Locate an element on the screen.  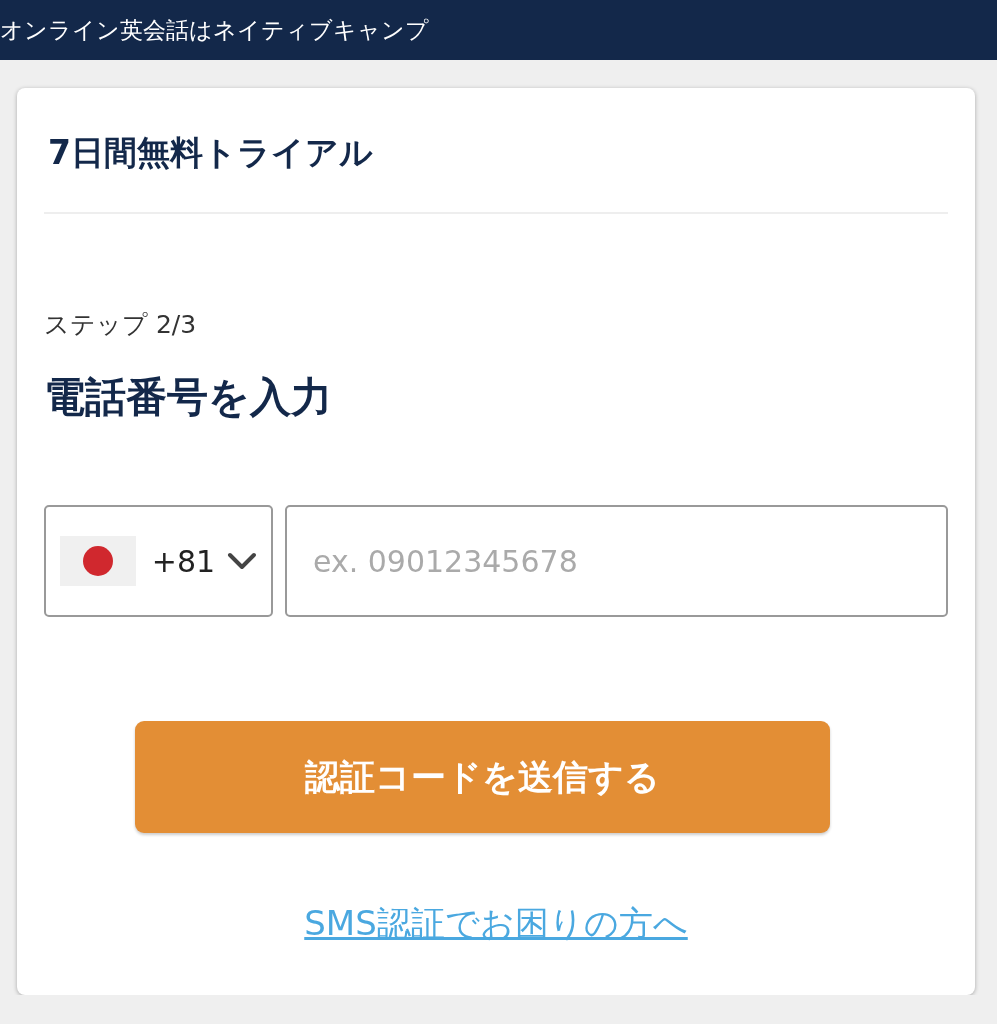
flag-icon is located at coordinates (98, 561).